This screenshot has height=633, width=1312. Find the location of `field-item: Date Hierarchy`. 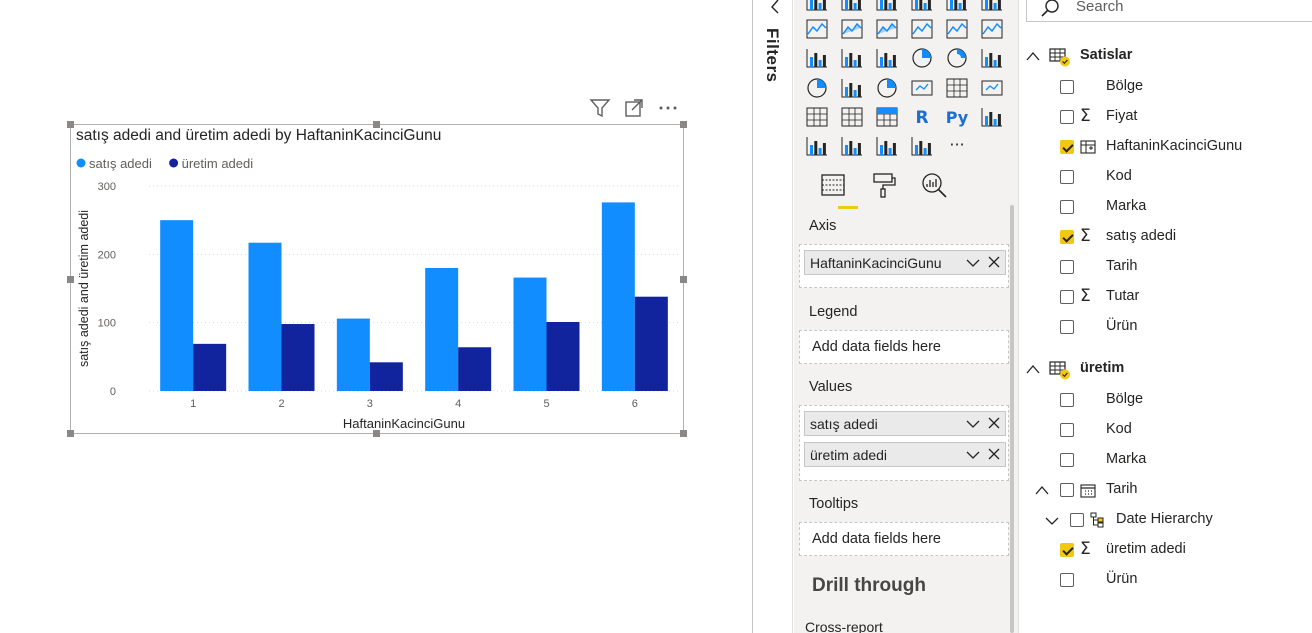

field-item: Date Hierarchy is located at coordinates (1166, 522).